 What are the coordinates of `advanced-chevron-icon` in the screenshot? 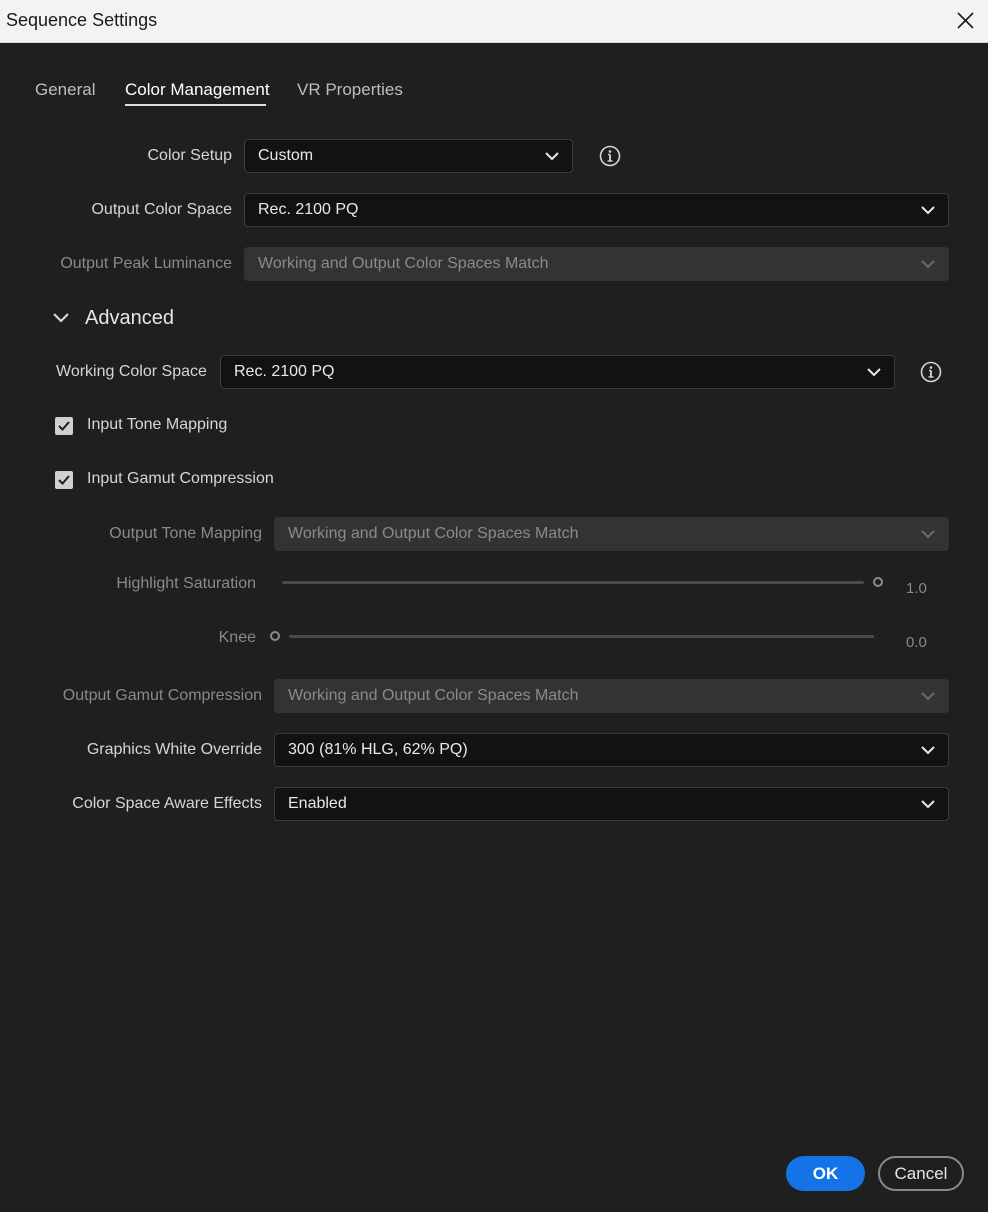 It's located at (61, 318).